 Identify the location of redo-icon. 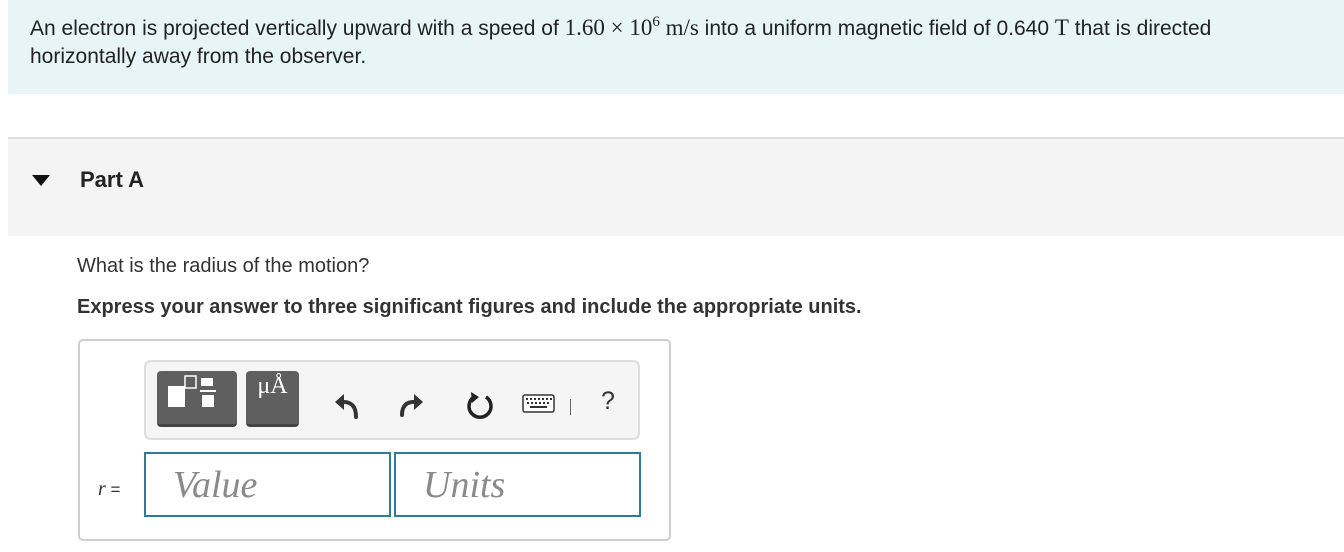
(411, 405).